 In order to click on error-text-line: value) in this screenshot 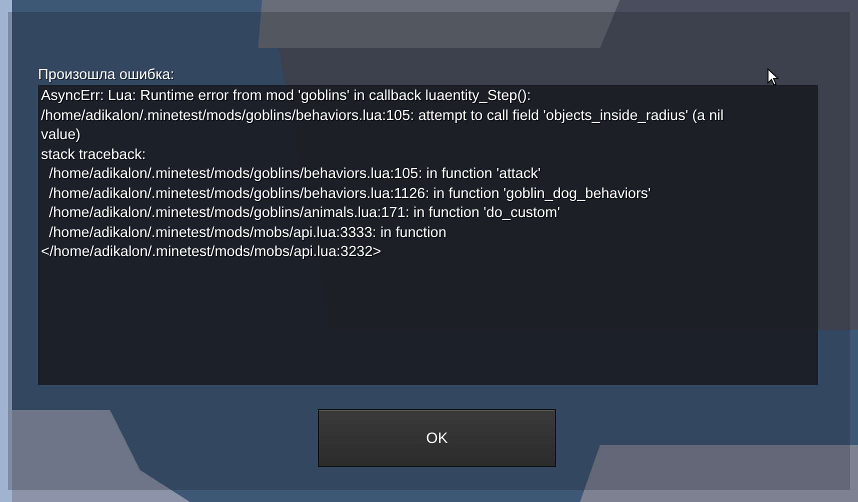, I will do `click(61, 135)`.